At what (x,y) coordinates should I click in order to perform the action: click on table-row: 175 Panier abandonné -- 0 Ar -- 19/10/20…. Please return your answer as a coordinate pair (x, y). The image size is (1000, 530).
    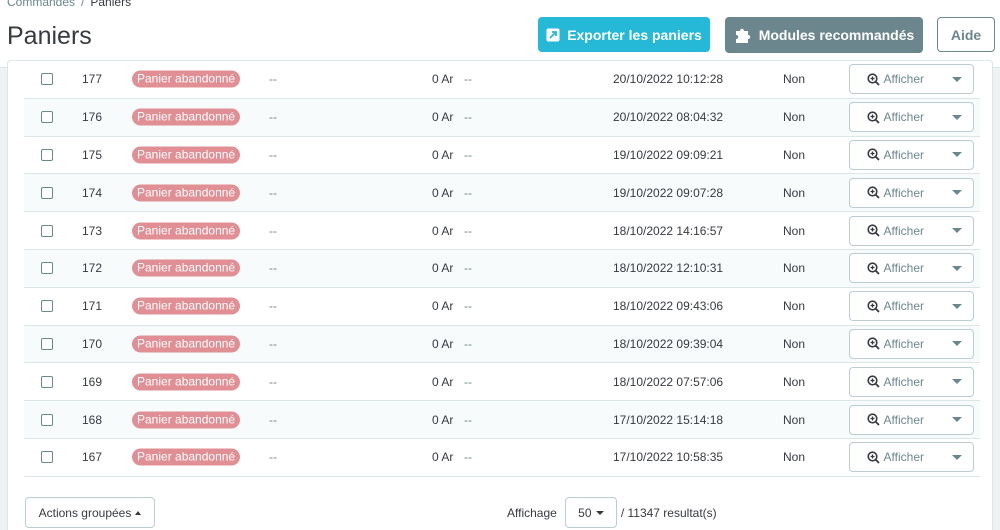
    Looking at the image, I should click on (502, 155).